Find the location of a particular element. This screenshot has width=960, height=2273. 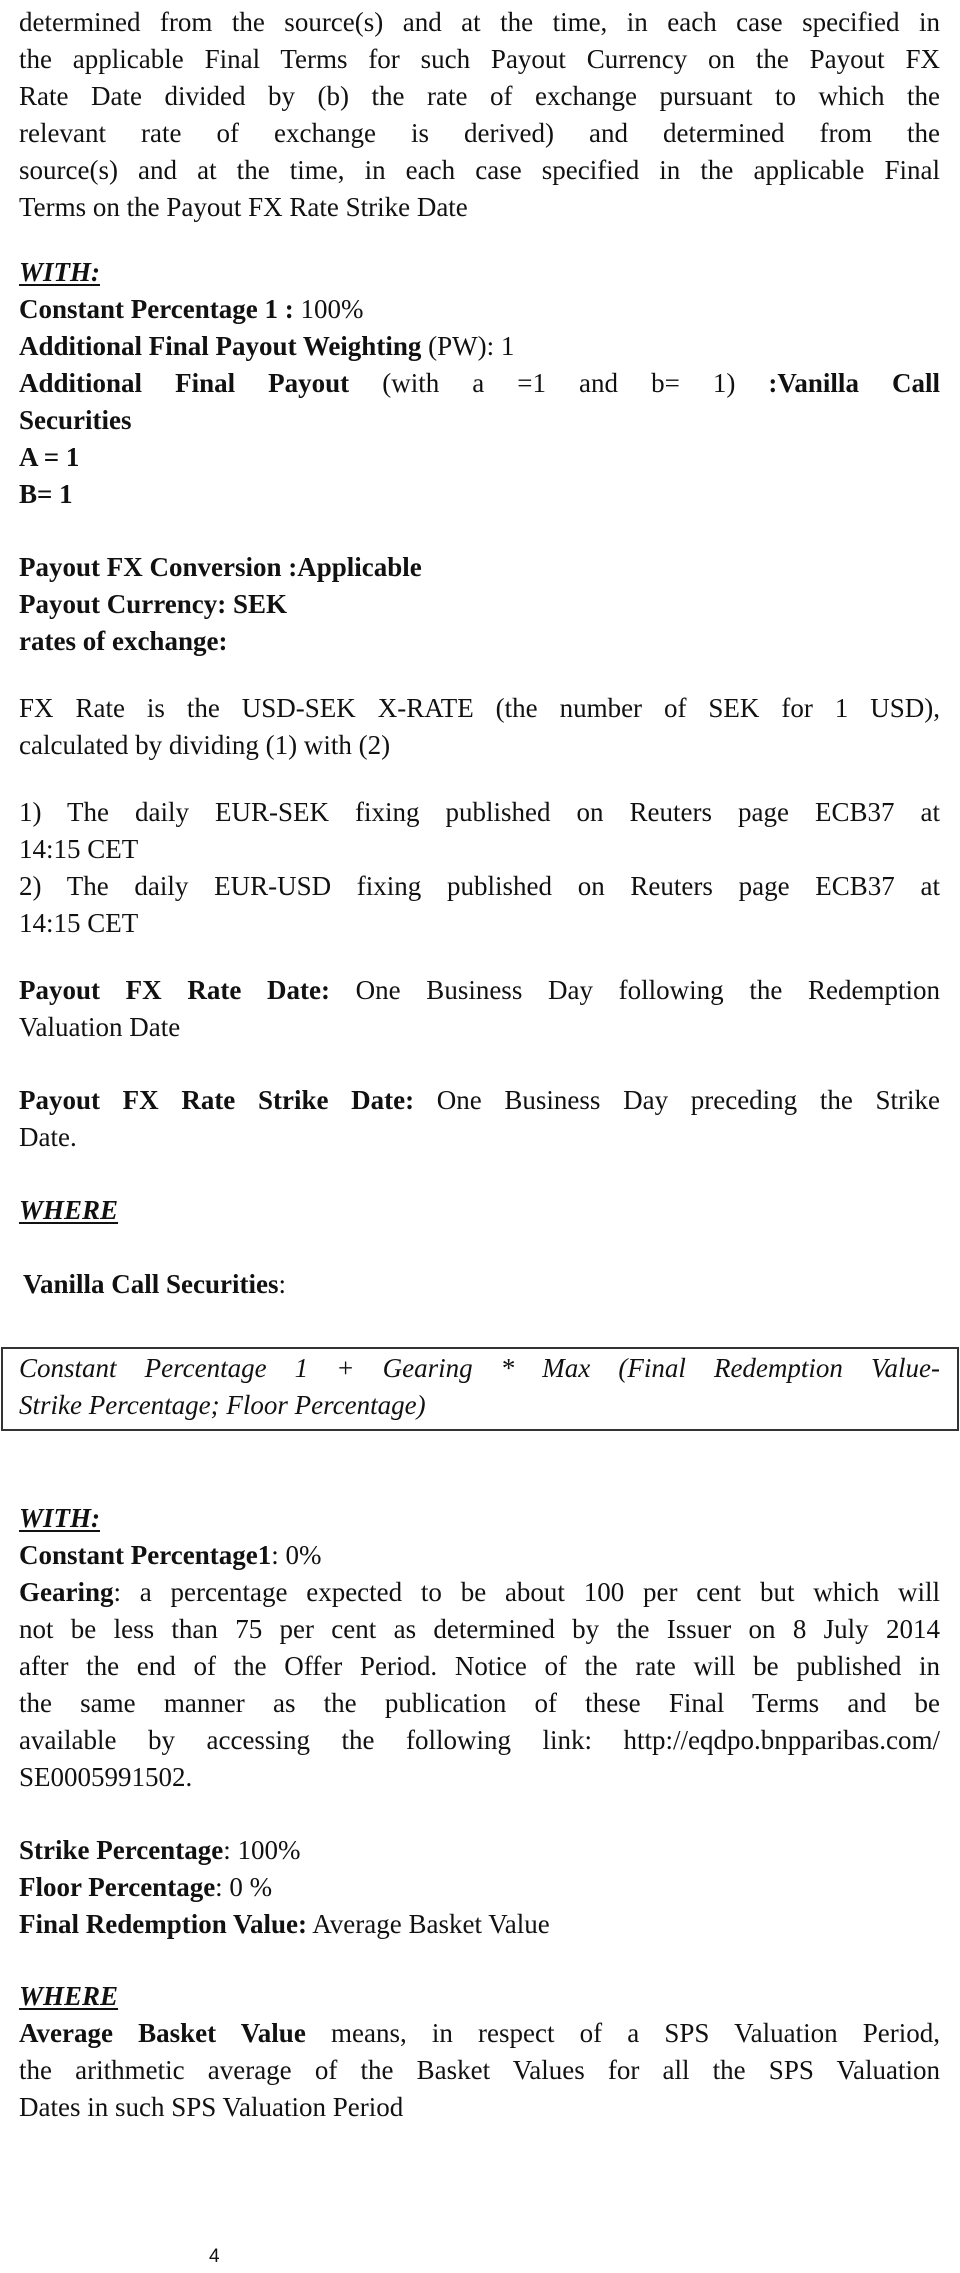

field-value: 100% is located at coordinates (328, 309).